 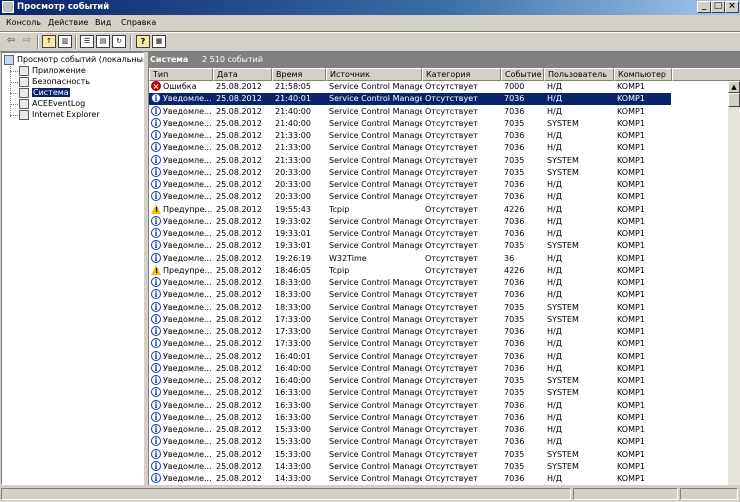 I want to click on menu-action: Действие, so click(x=68, y=22).